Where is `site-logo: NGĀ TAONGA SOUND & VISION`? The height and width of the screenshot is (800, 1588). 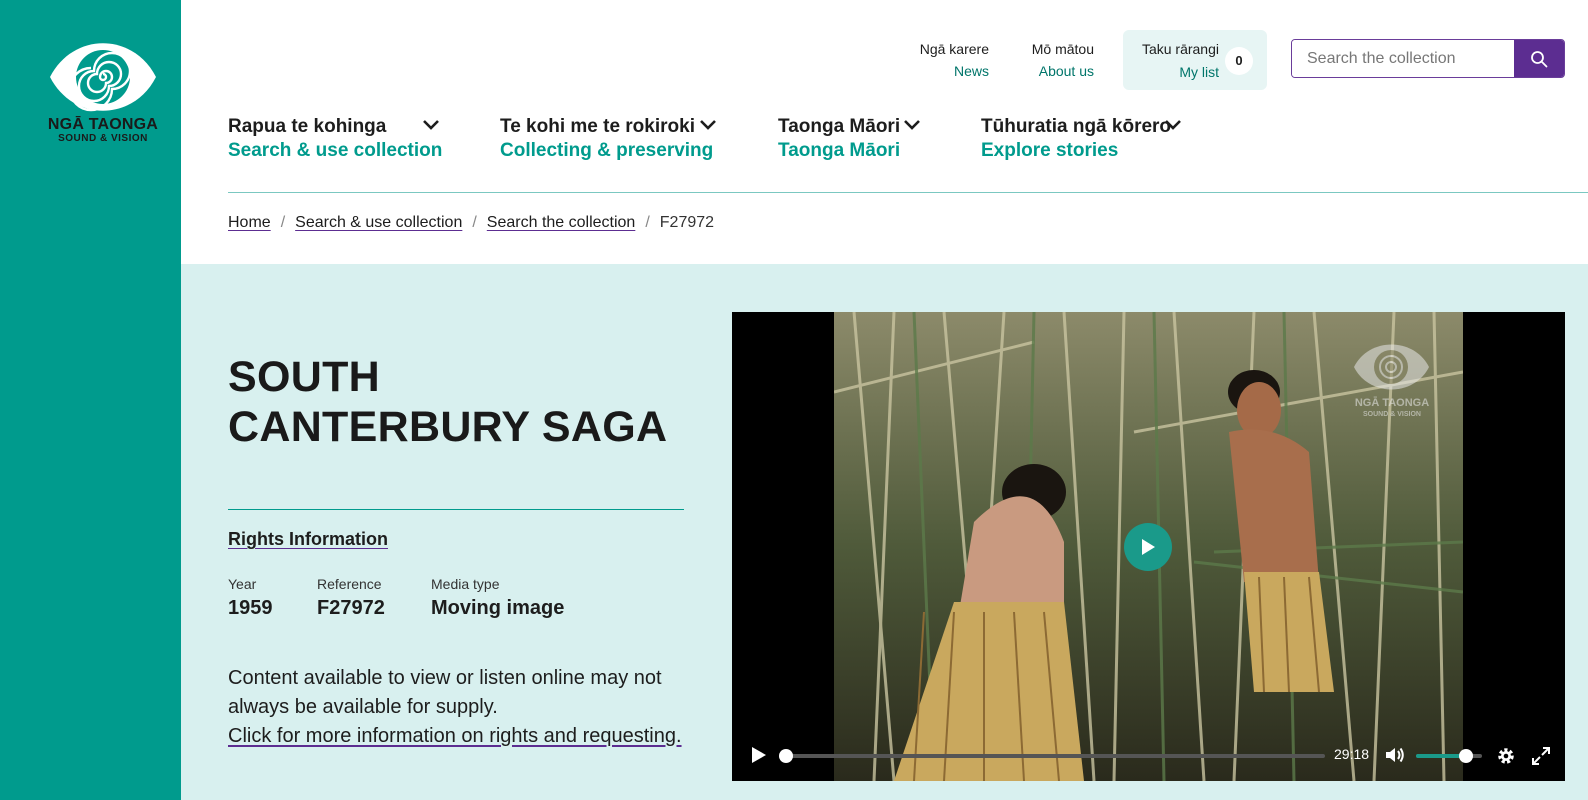
site-logo: NGĀ TAONGA SOUND & VISION is located at coordinates (103, 92).